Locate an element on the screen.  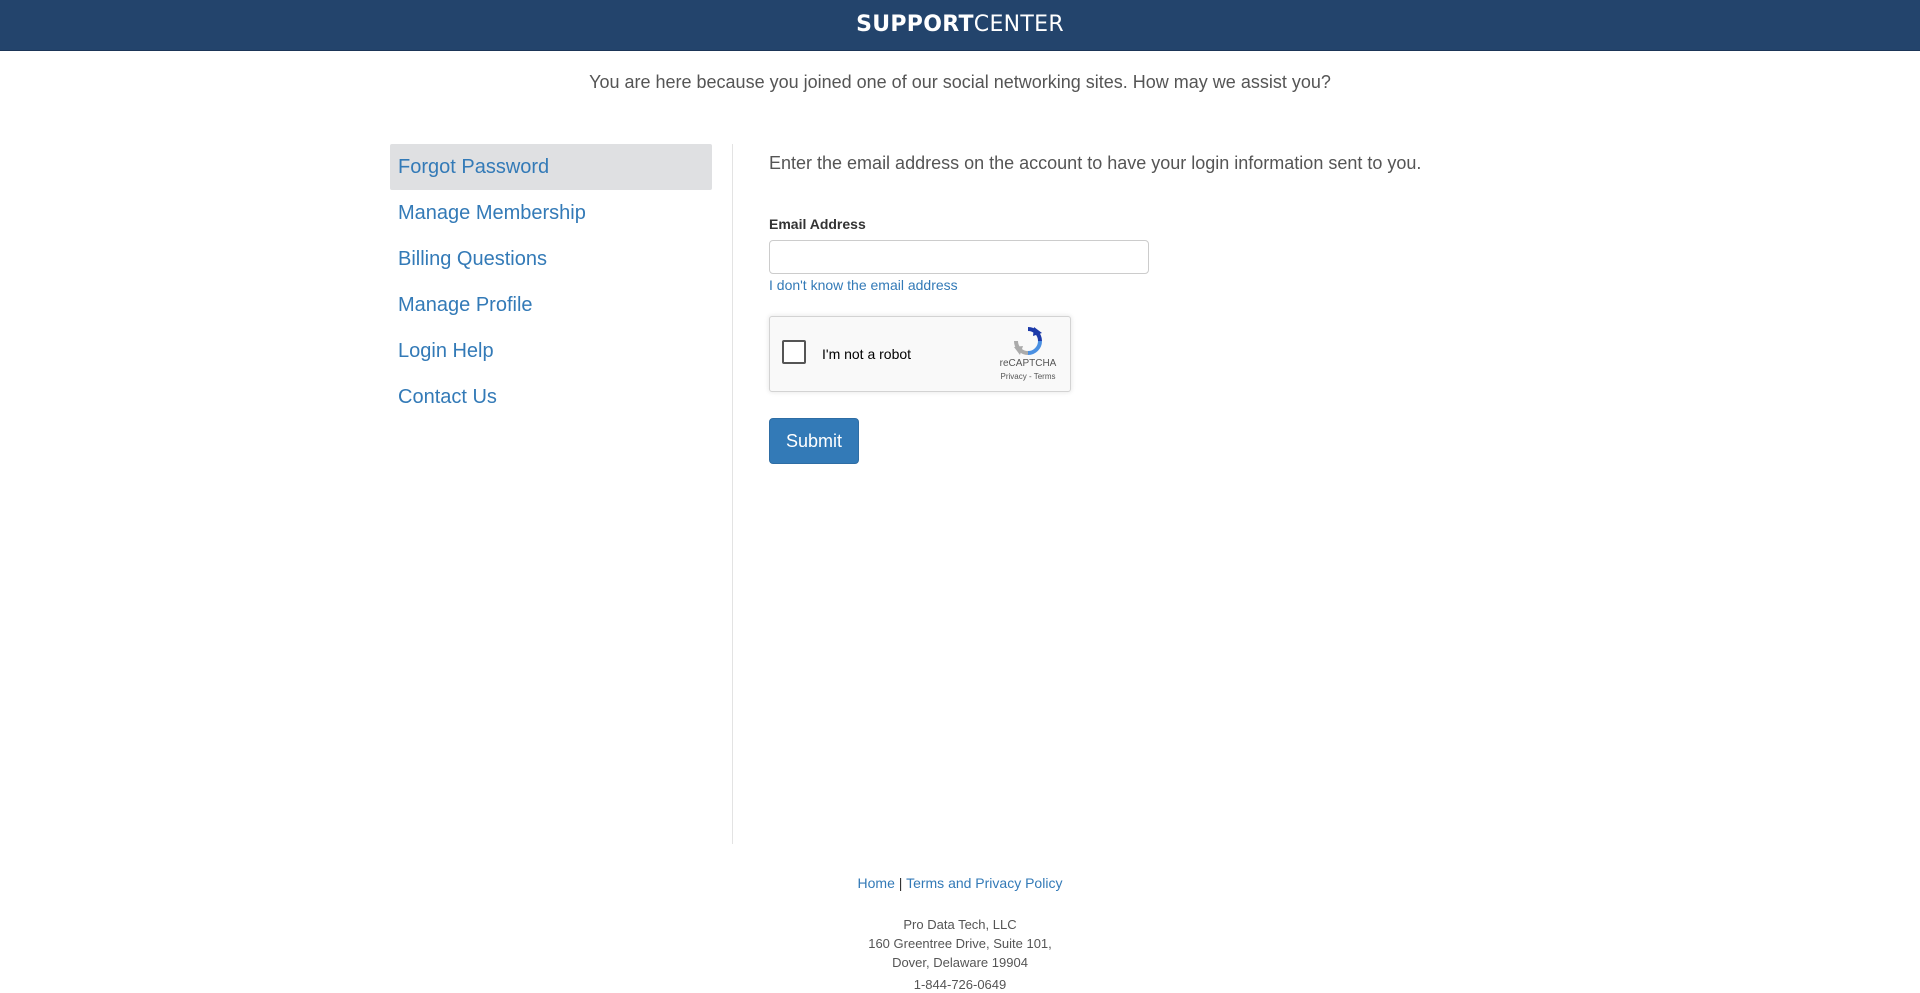
address-line-2: Dover, Delaware 19904 is located at coordinates (960, 962).